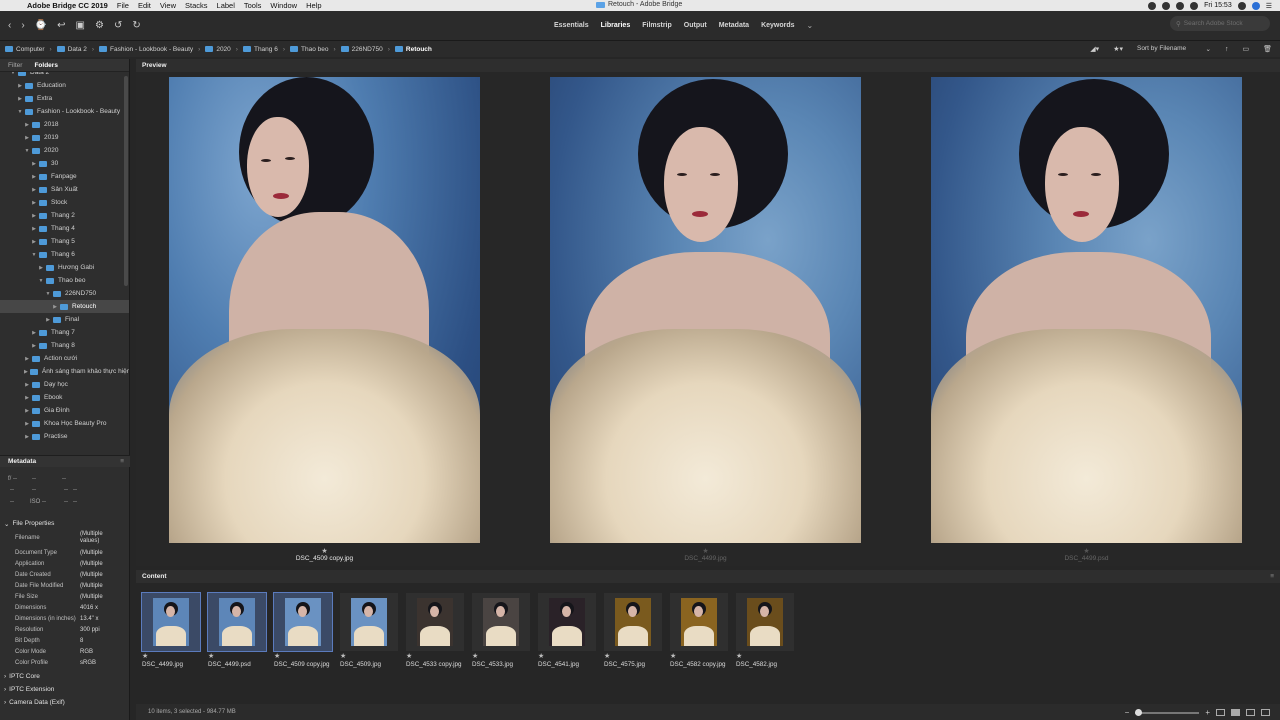  What do you see at coordinates (1127, 712) in the screenshot?
I see `zoom-out-icon: −` at bounding box center [1127, 712].